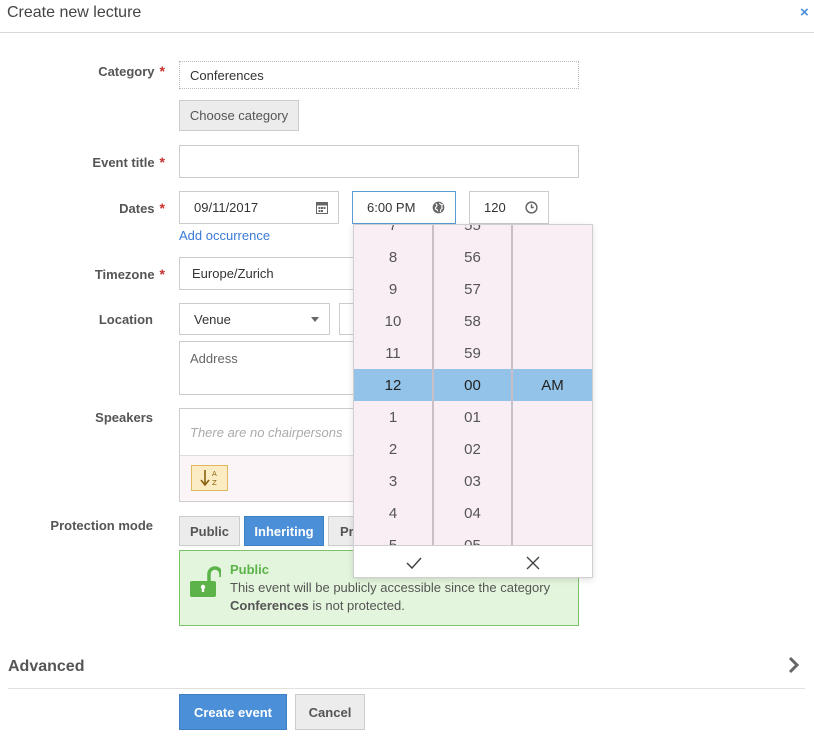  Describe the element at coordinates (472, 257) in the screenshot. I see `time-picker-minute-option: 56` at that location.